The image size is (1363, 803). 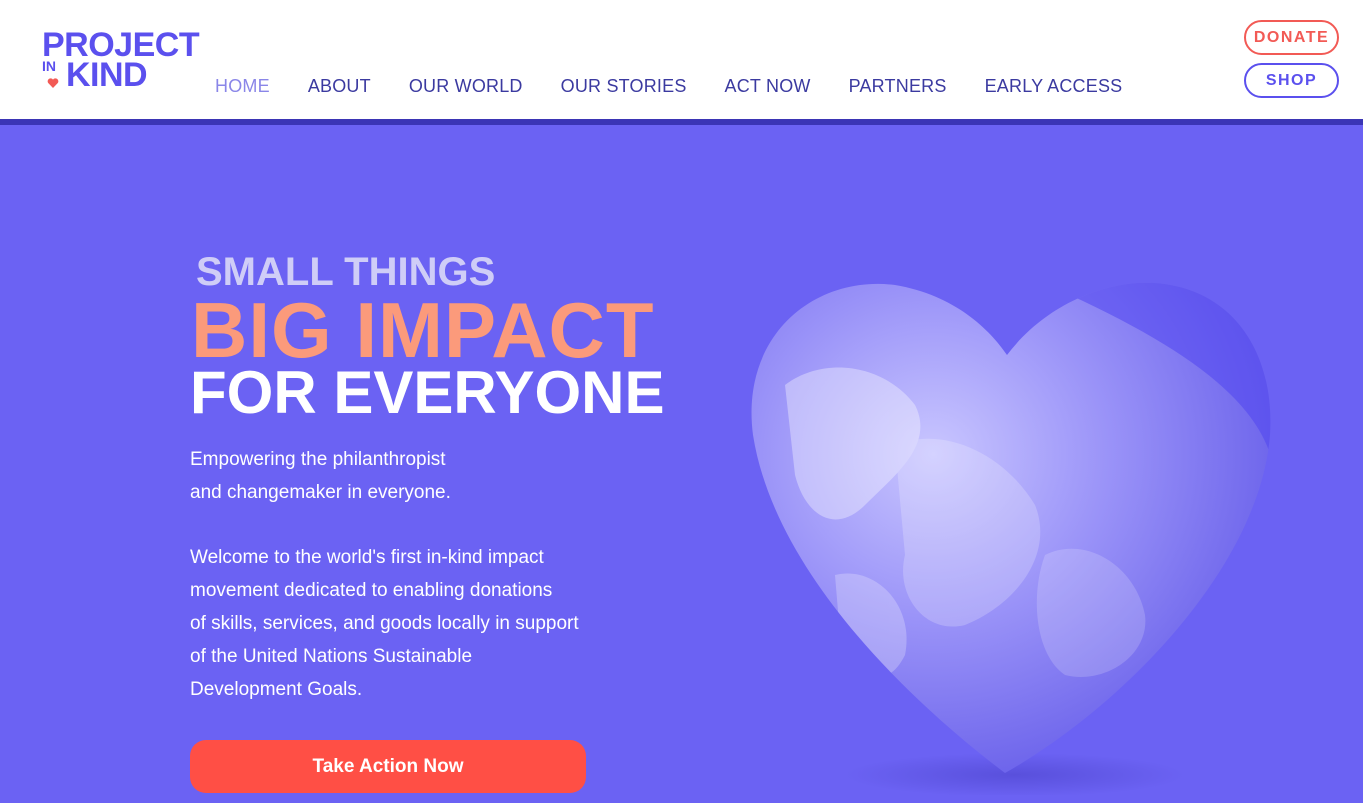 What do you see at coordinates (107, 75) in the screenshot?
I see `logo-text-kind: KIND` at bounding box center [107, 75].